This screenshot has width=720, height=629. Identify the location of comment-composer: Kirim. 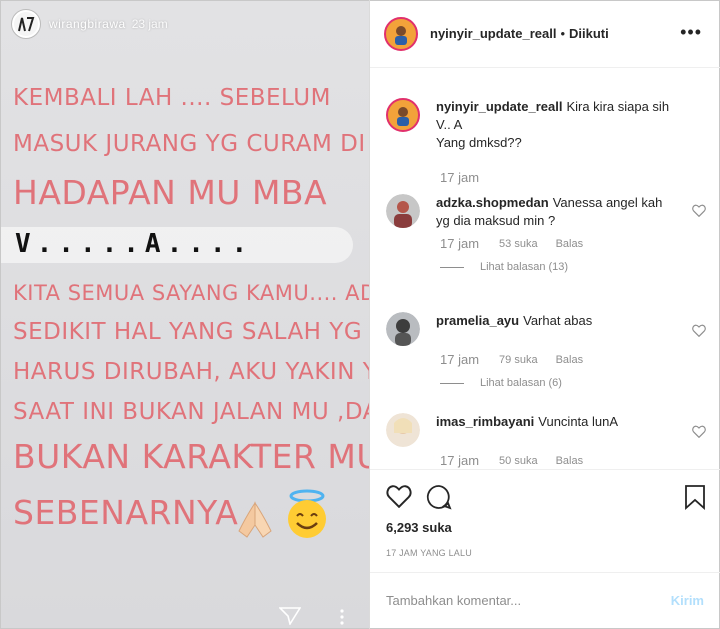
(545, 600).